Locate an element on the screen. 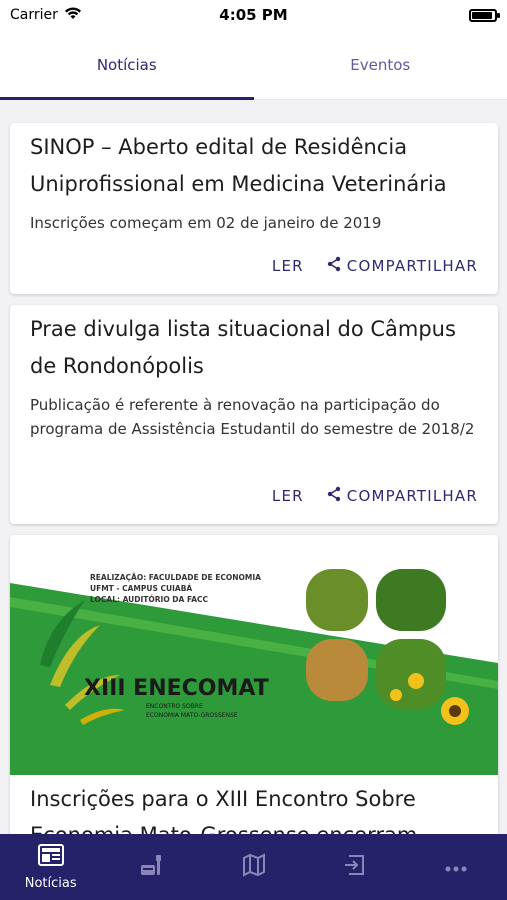 The image size is (507, 900). tab-eventos: Eventos is located at coordinates (380, 64).